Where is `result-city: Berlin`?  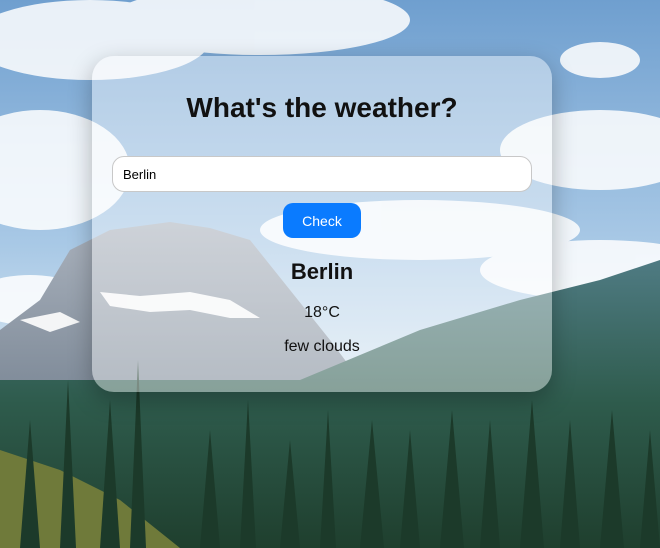 result-city: Berlin is located at coordinates (322, 271).